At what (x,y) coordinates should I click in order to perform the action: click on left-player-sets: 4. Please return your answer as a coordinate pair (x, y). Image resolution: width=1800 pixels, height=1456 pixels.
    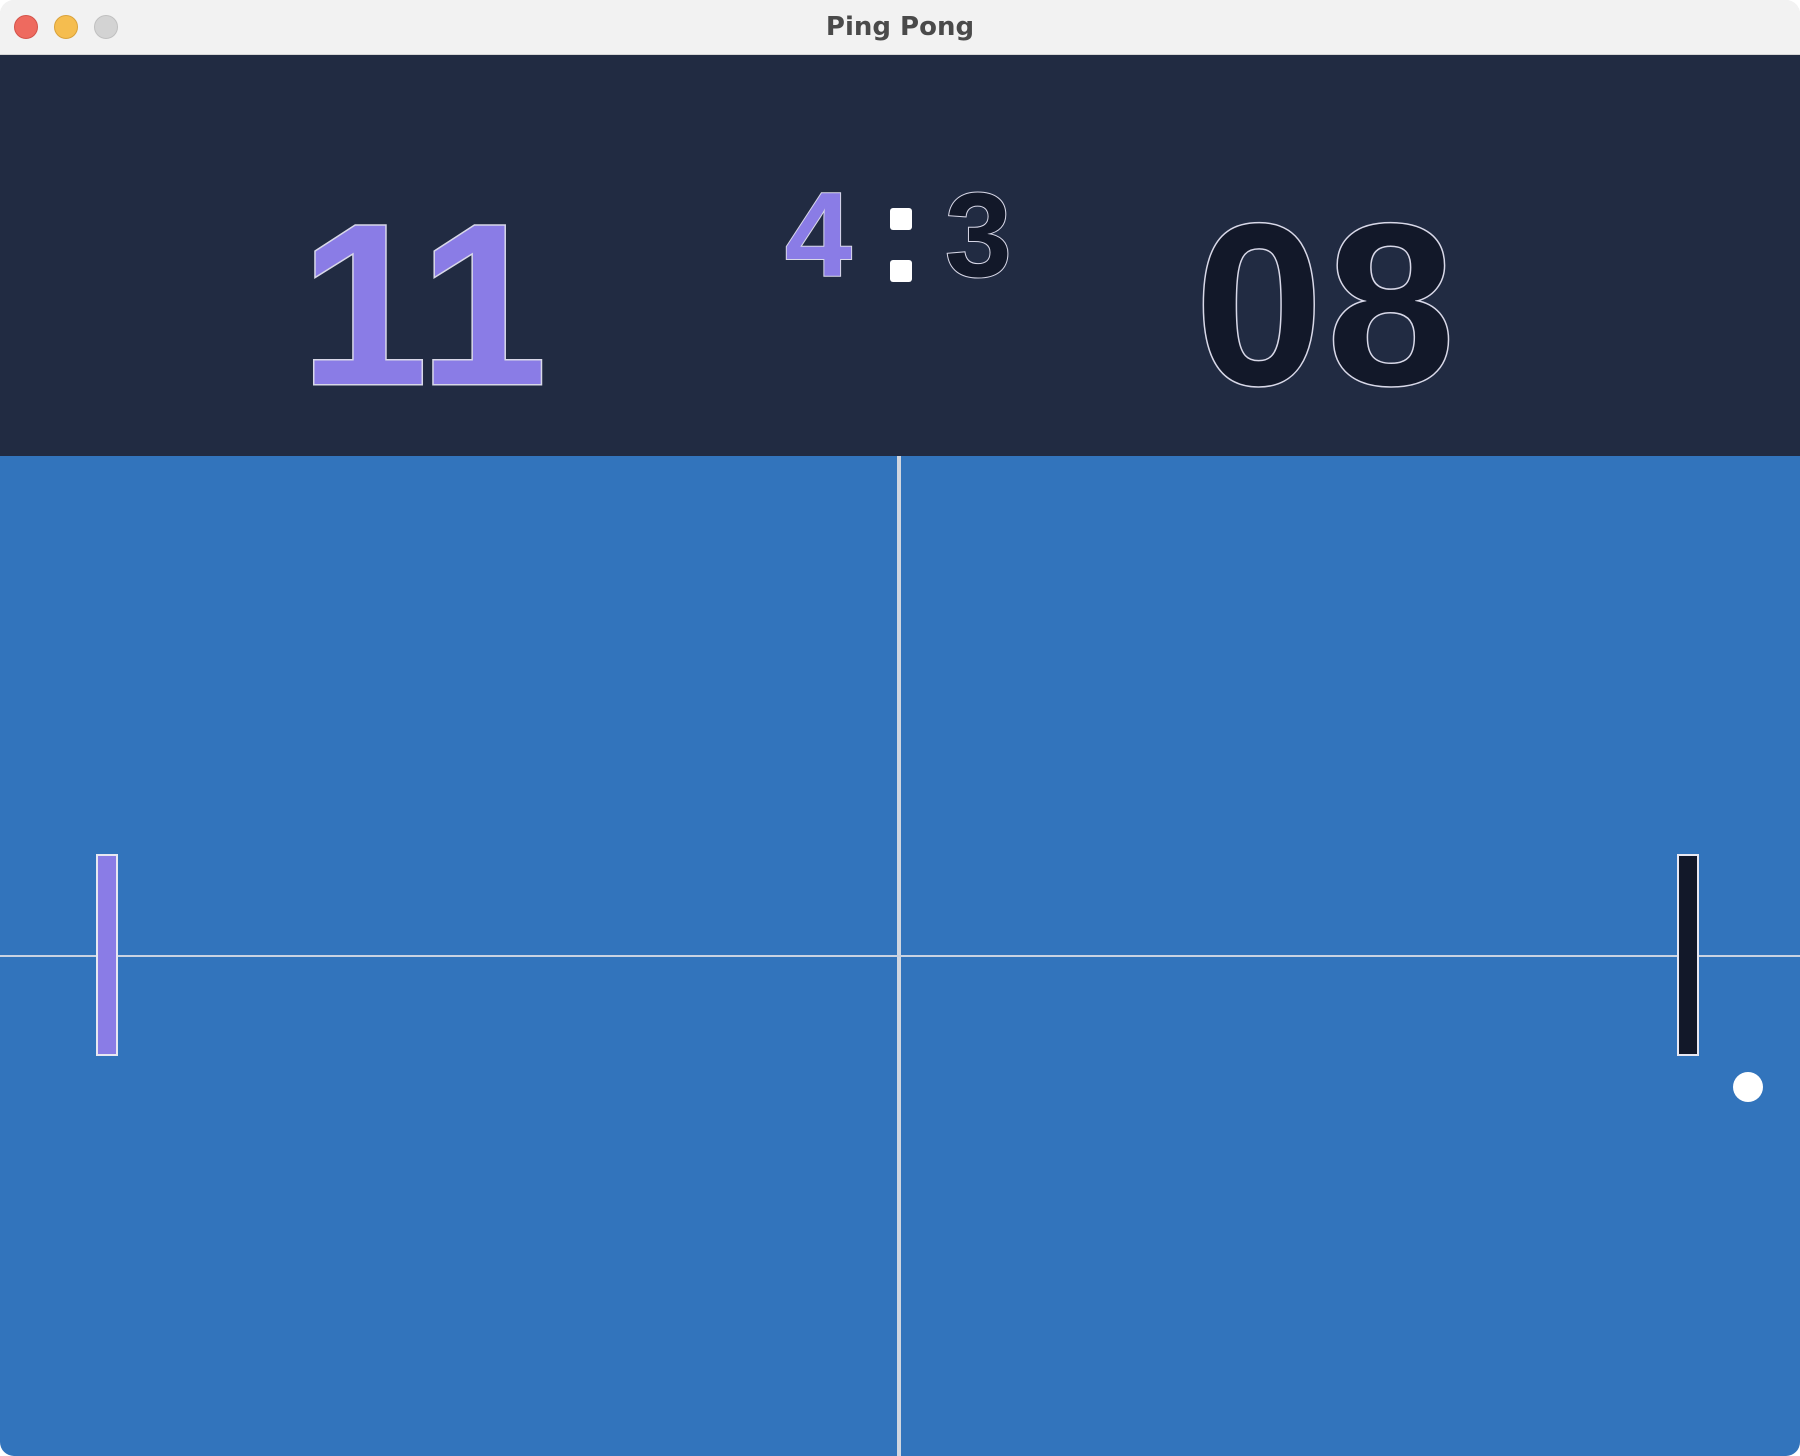
    Looking at the image, I should click on (820, 235).